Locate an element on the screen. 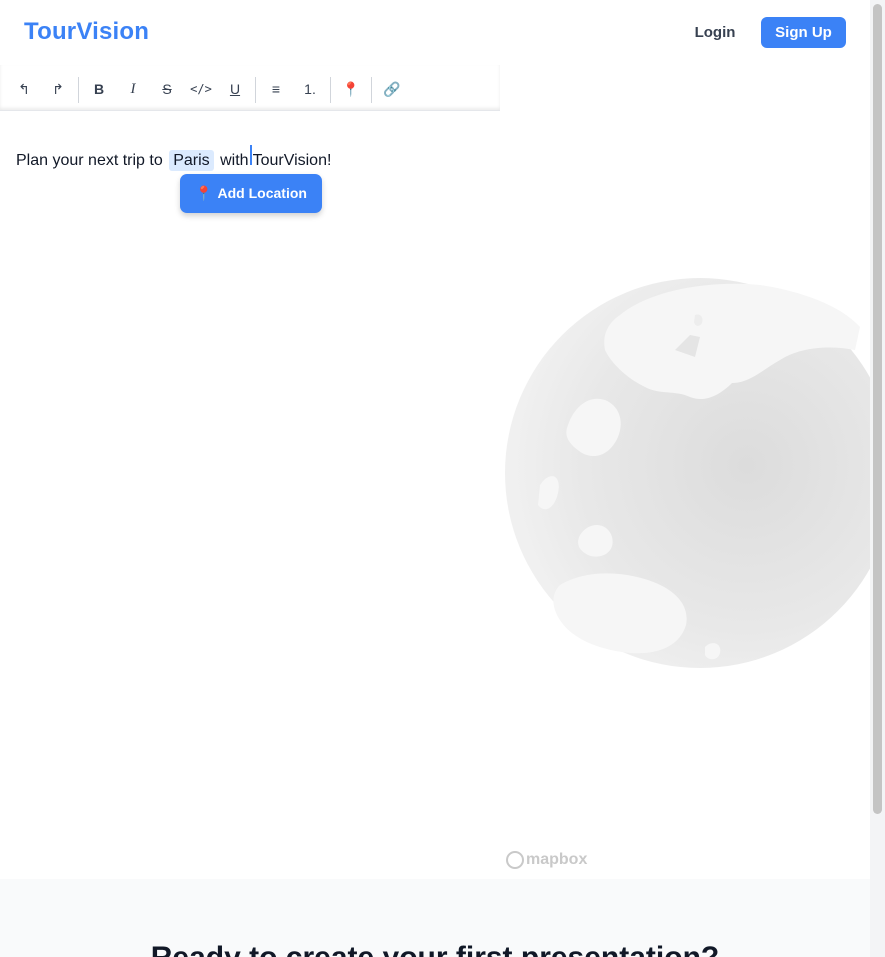 Image resolution: width=885 pixels, height=957 pixels. mapbox-attribution: mapbox is located at coordinates (557, 859).